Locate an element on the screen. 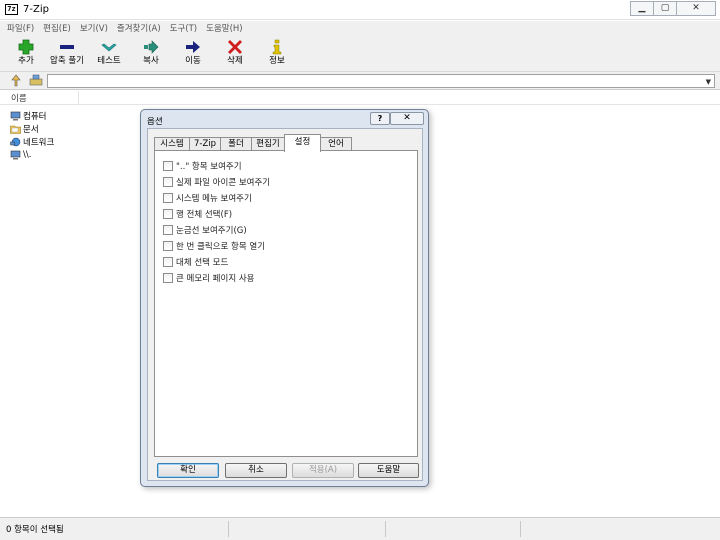  address-bar: ▼ is located at coordinates (360, 81).